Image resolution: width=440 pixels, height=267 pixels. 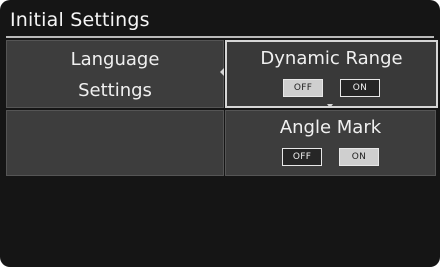 I want to click on page-title: Initial Settings, so click(x=80, y=20).